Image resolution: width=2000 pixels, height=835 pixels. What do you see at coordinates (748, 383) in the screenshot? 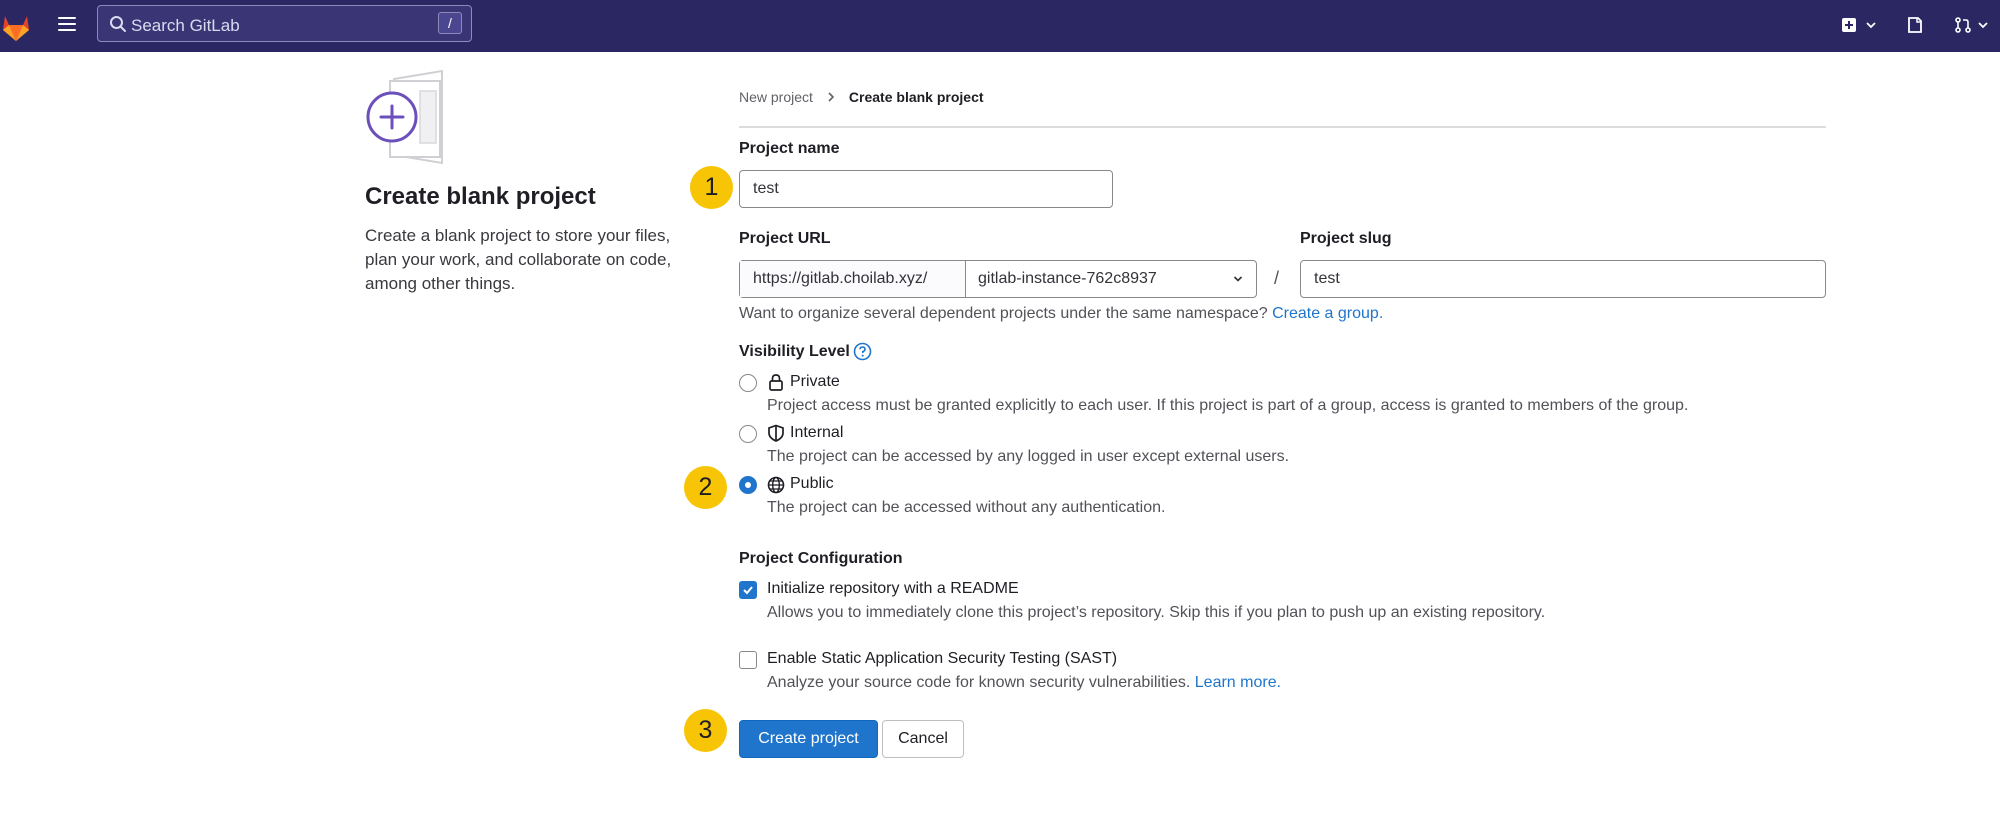
I see `visibility-private-radio` at bounding box center [748, 383].